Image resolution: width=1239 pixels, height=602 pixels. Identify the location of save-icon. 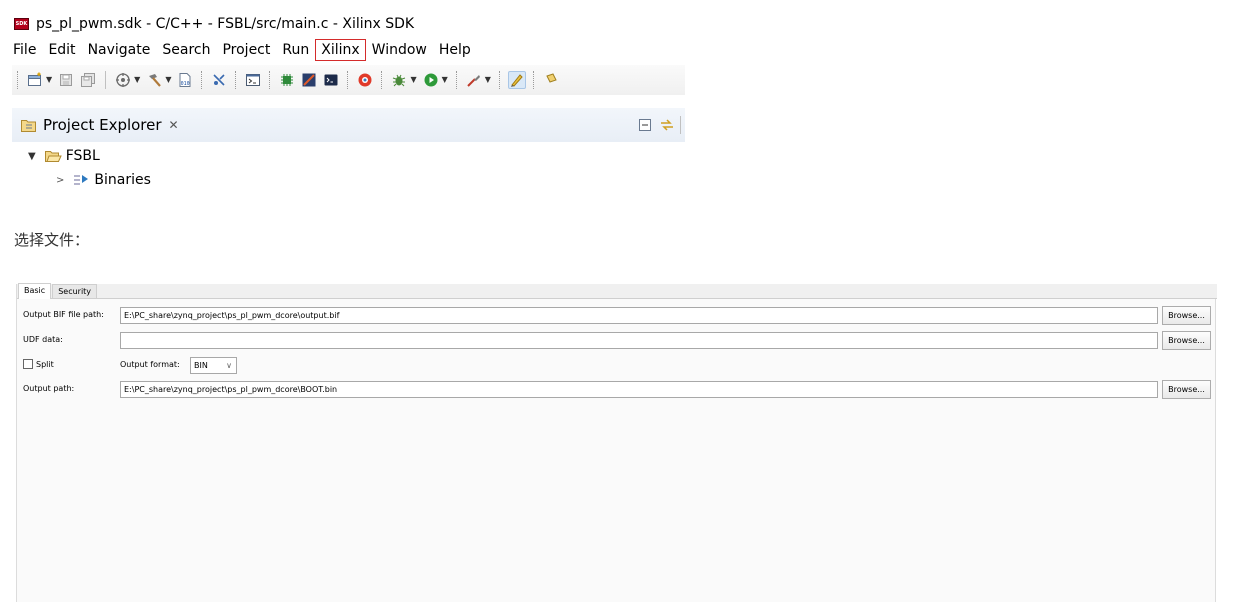
(66, 80).